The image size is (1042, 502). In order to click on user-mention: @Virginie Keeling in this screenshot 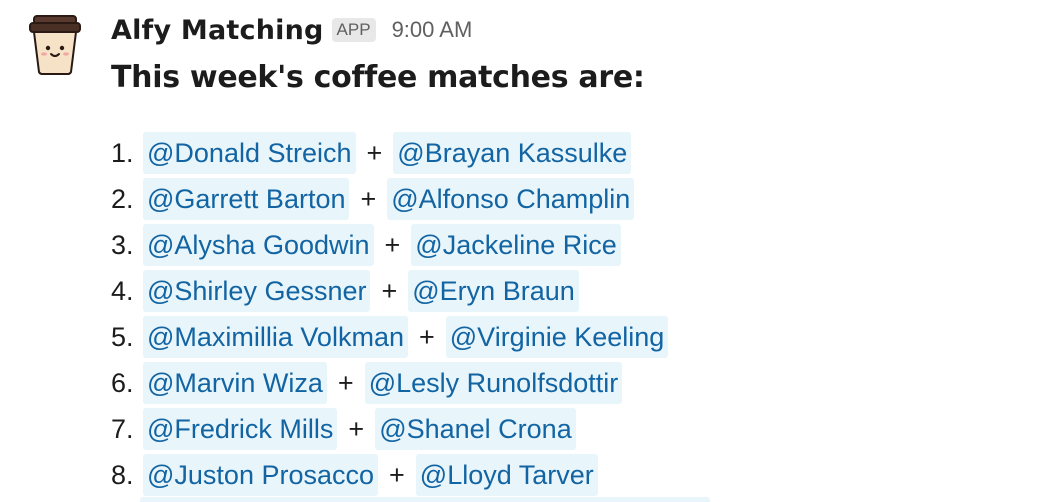, I will do `click(557, 337)`.